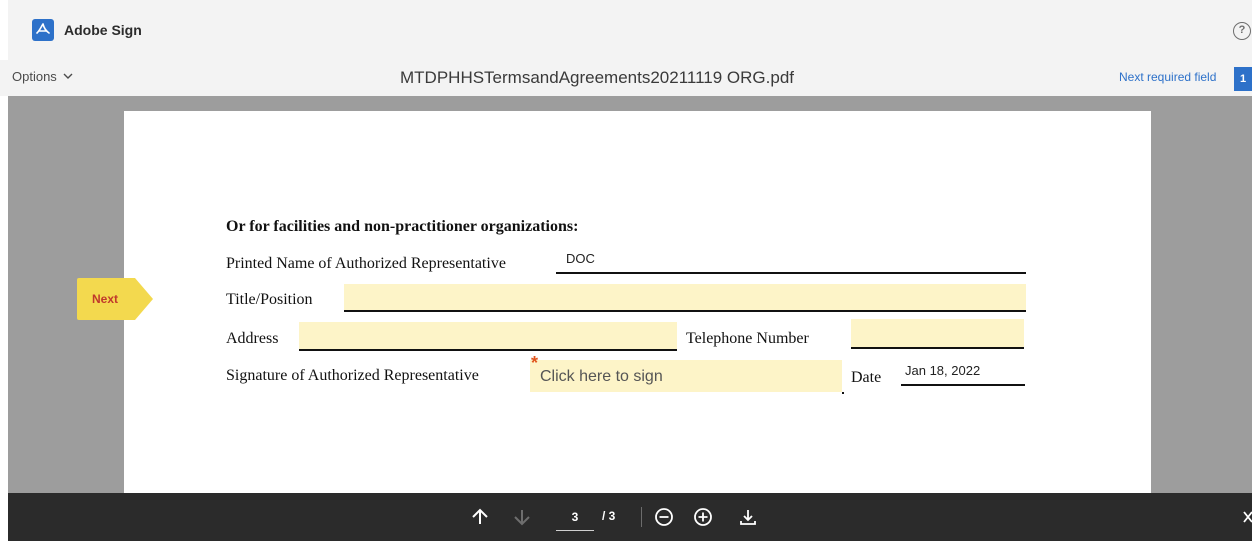  What do you see at coordinates (269, 299) in the screenshot?
I see `title-position-label: Title/Position` at bounding box center [269, 299].